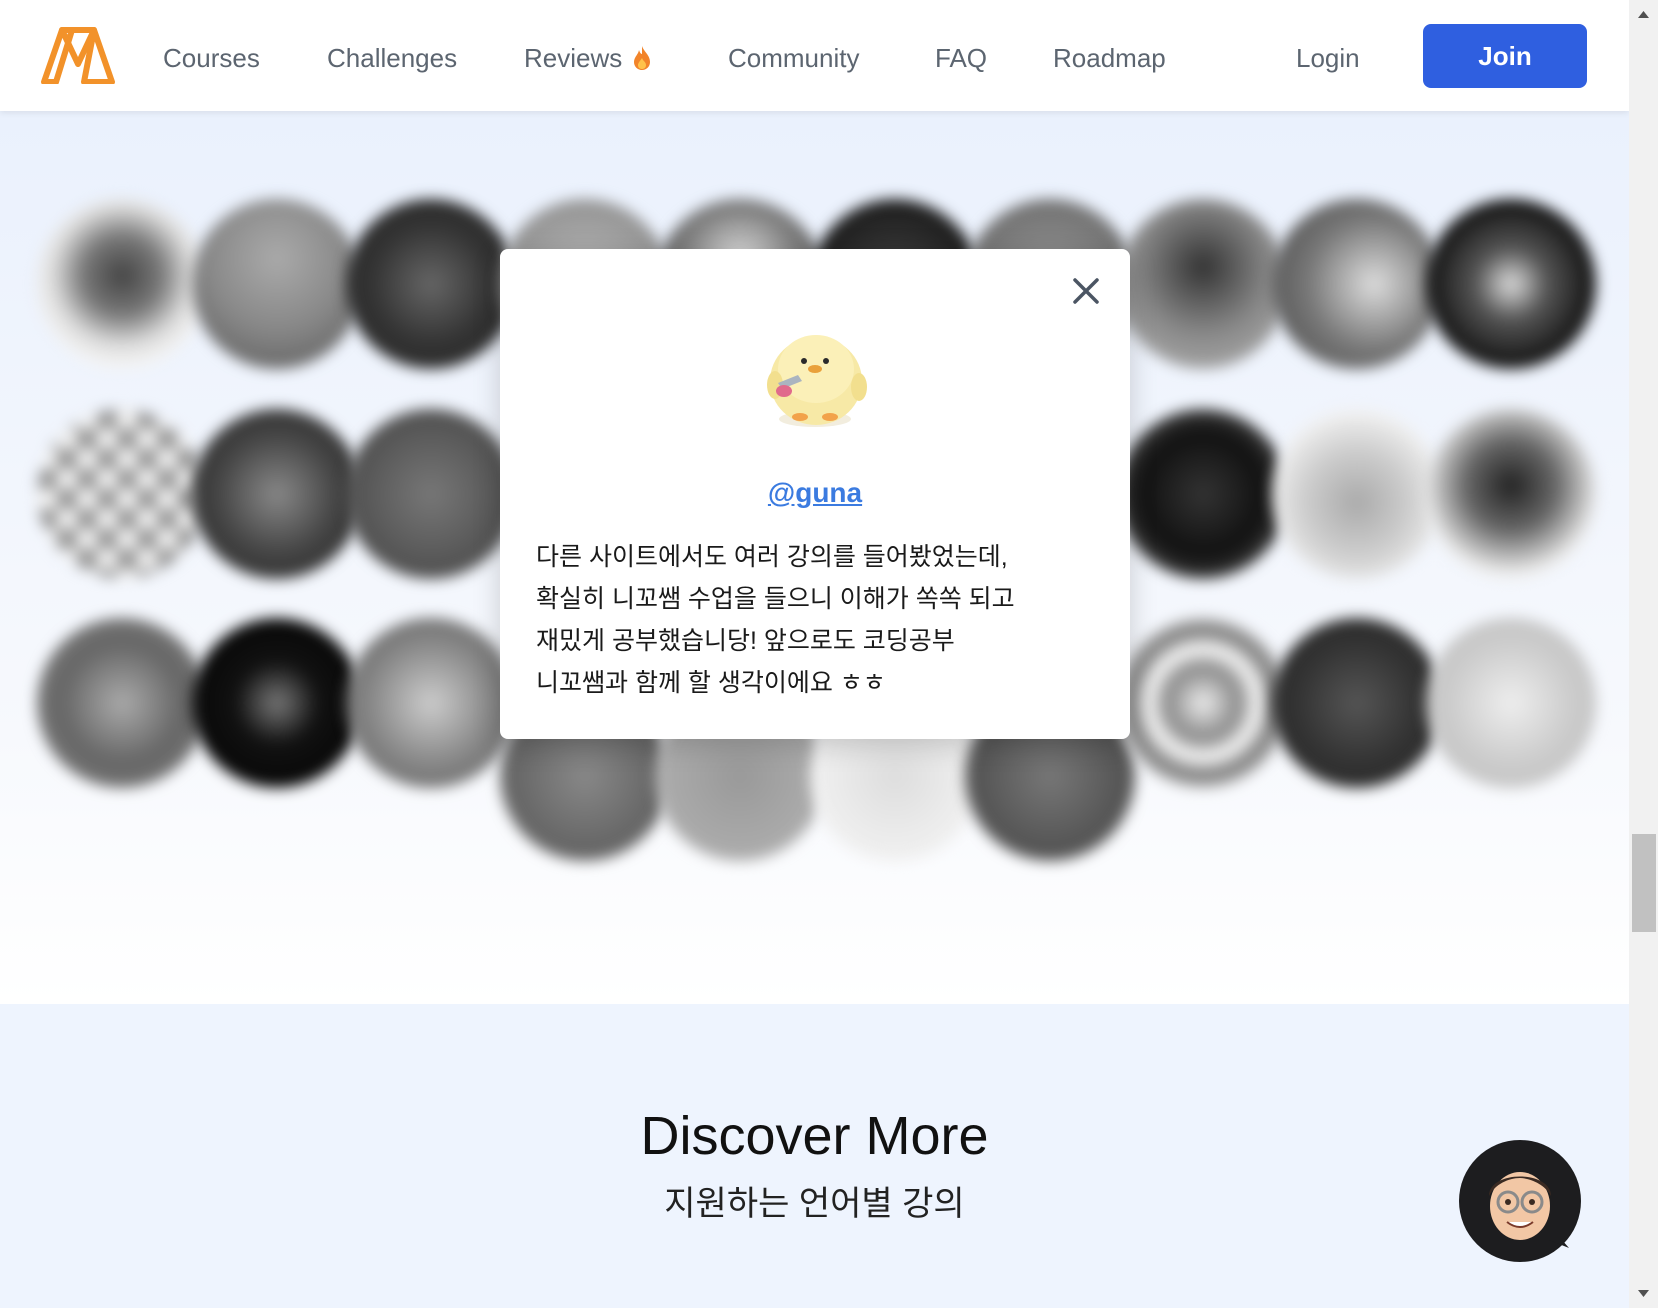 The height and width of the screenshot is (1308, 1658). What do you see at coordinates (817, 381) in the screenshot?
I see `duck-avatar` at bounding box center [817, 381].